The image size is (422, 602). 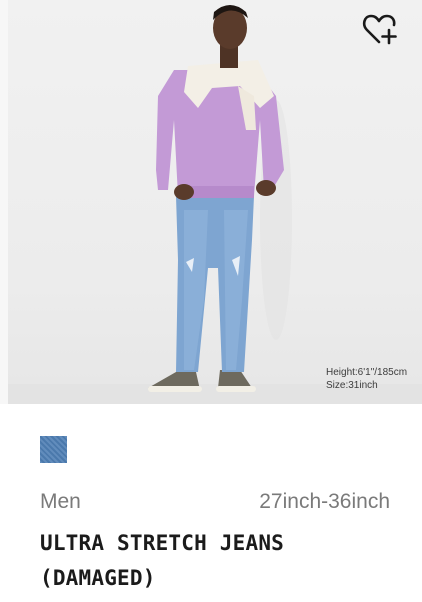 I want to click on size-range: 27inch-36inch, so click(x=324, y=501).